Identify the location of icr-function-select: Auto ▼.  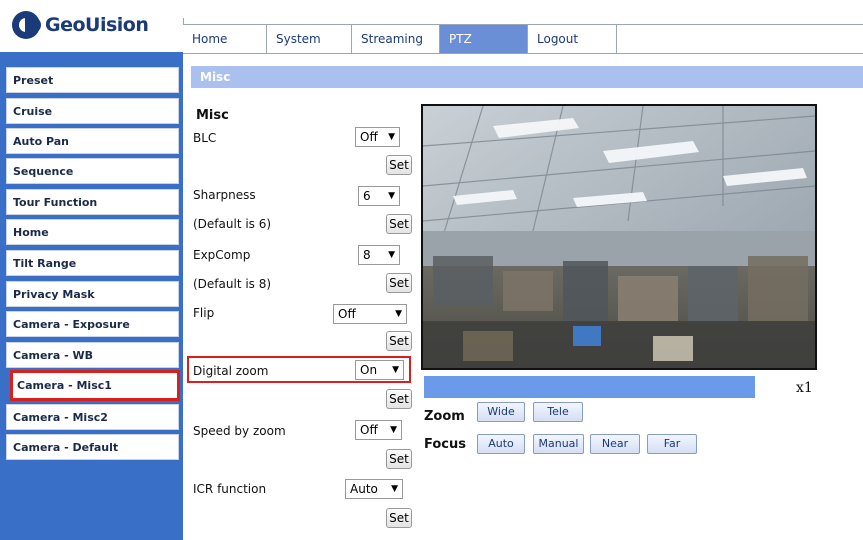
(374, 489).